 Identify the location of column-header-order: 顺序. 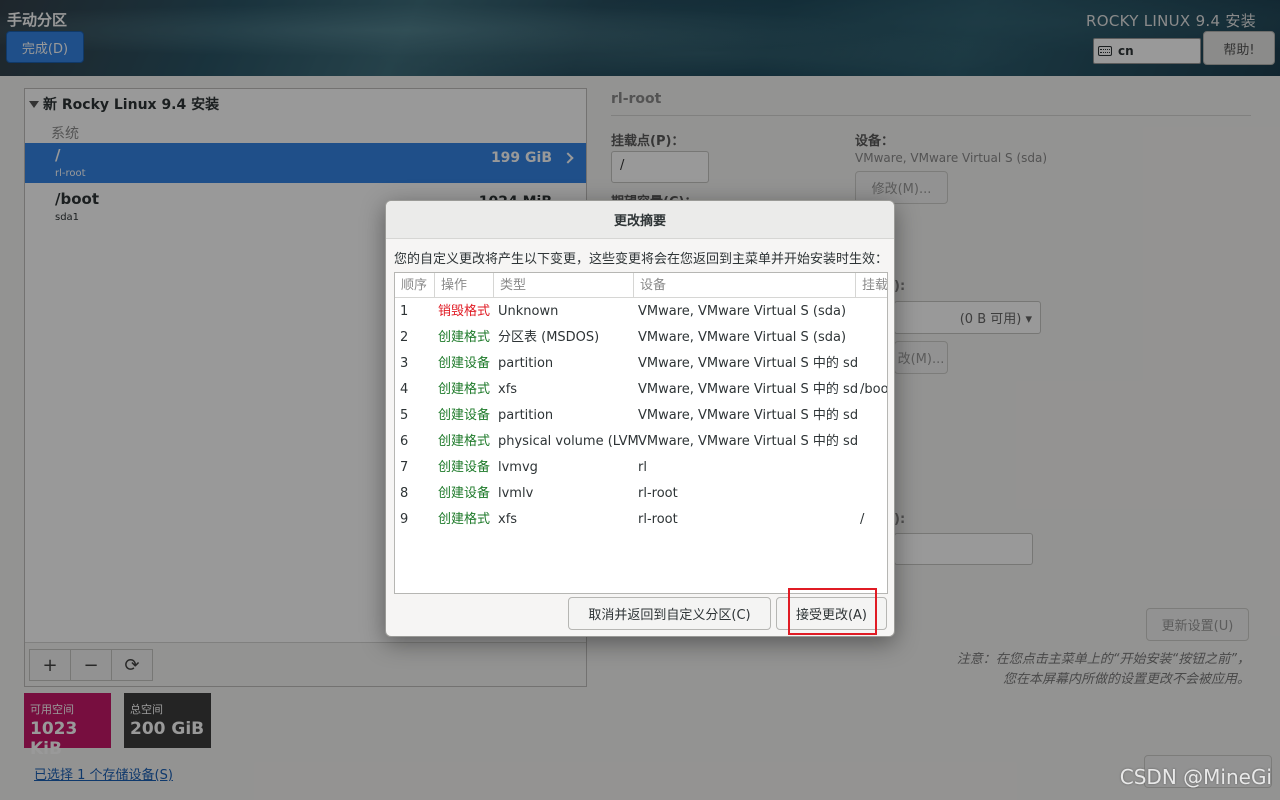
(415, 285).